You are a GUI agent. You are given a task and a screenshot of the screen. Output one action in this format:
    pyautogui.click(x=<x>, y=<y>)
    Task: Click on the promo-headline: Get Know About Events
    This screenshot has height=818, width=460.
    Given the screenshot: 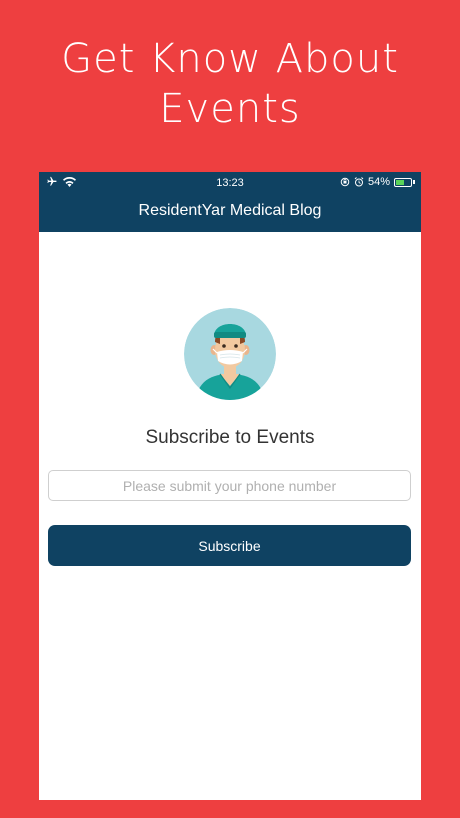 What is the action you would take?
    pyautogui.click(x=230, y=84)
    